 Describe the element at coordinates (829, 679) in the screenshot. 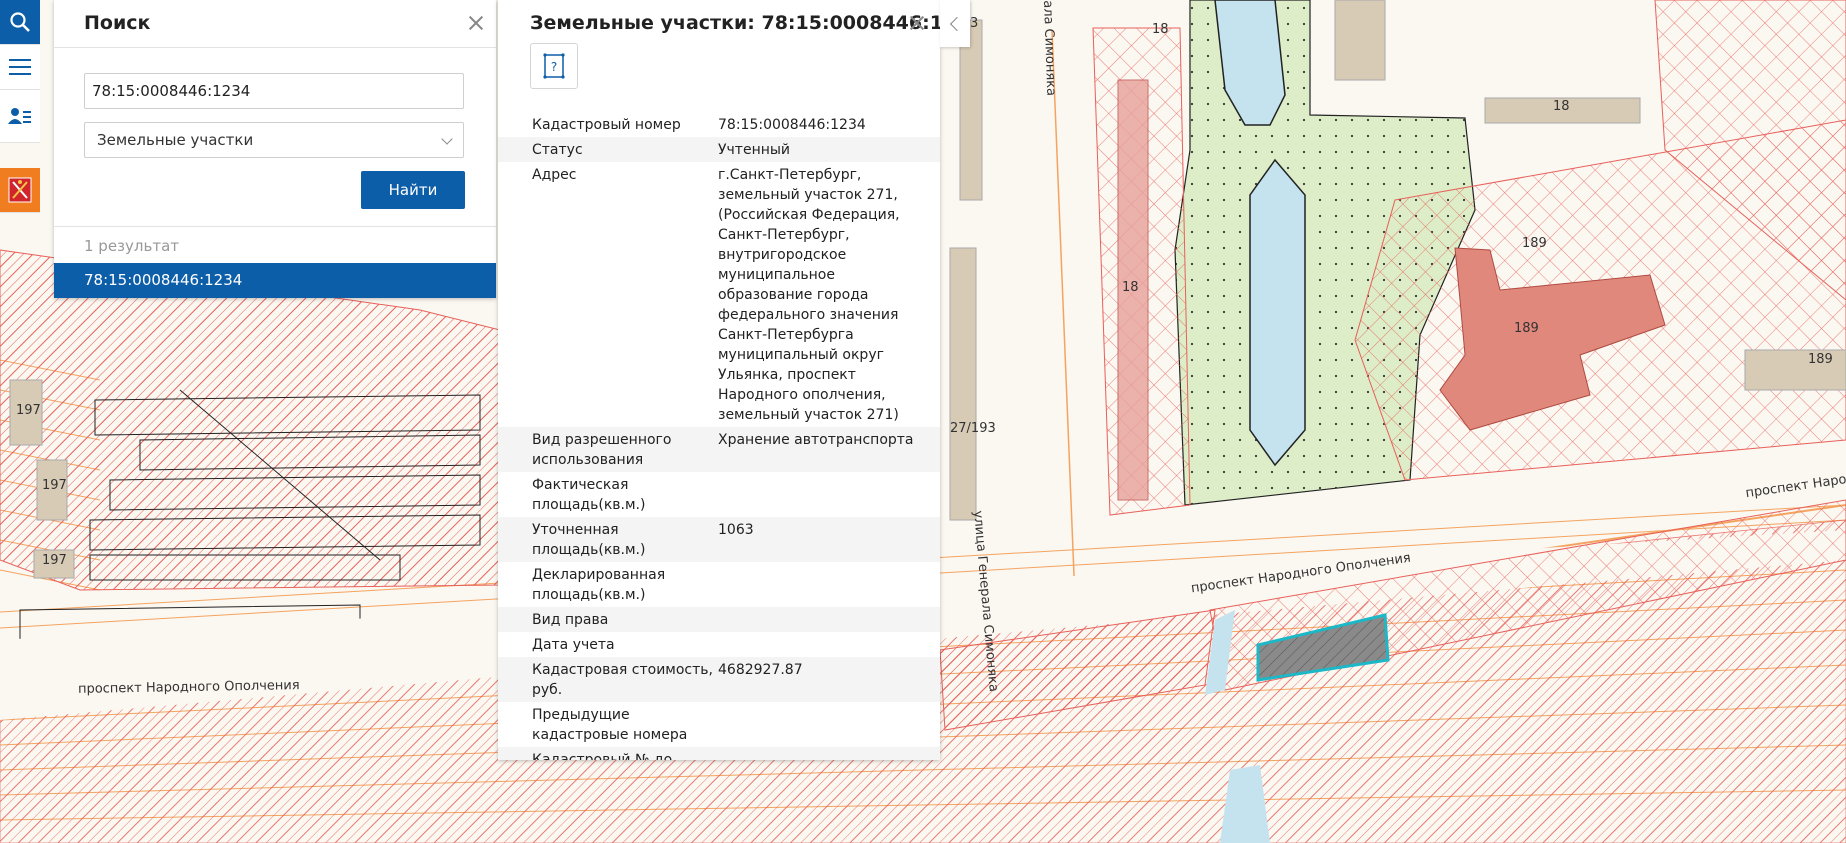

I see `property-value: 4682927.87` at that location.